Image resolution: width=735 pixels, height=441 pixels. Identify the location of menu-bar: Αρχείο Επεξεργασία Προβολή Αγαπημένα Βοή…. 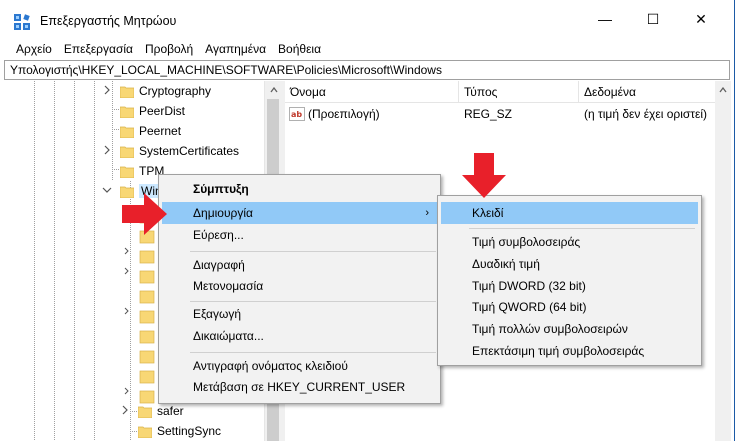
(367, 49).